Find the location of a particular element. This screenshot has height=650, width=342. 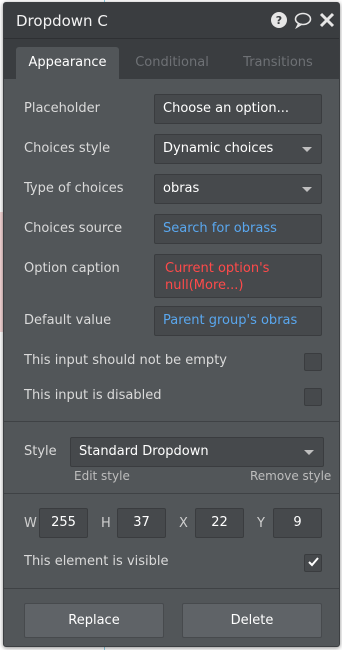

type-of-choices-value: obras is located at coordinates (181, 188).